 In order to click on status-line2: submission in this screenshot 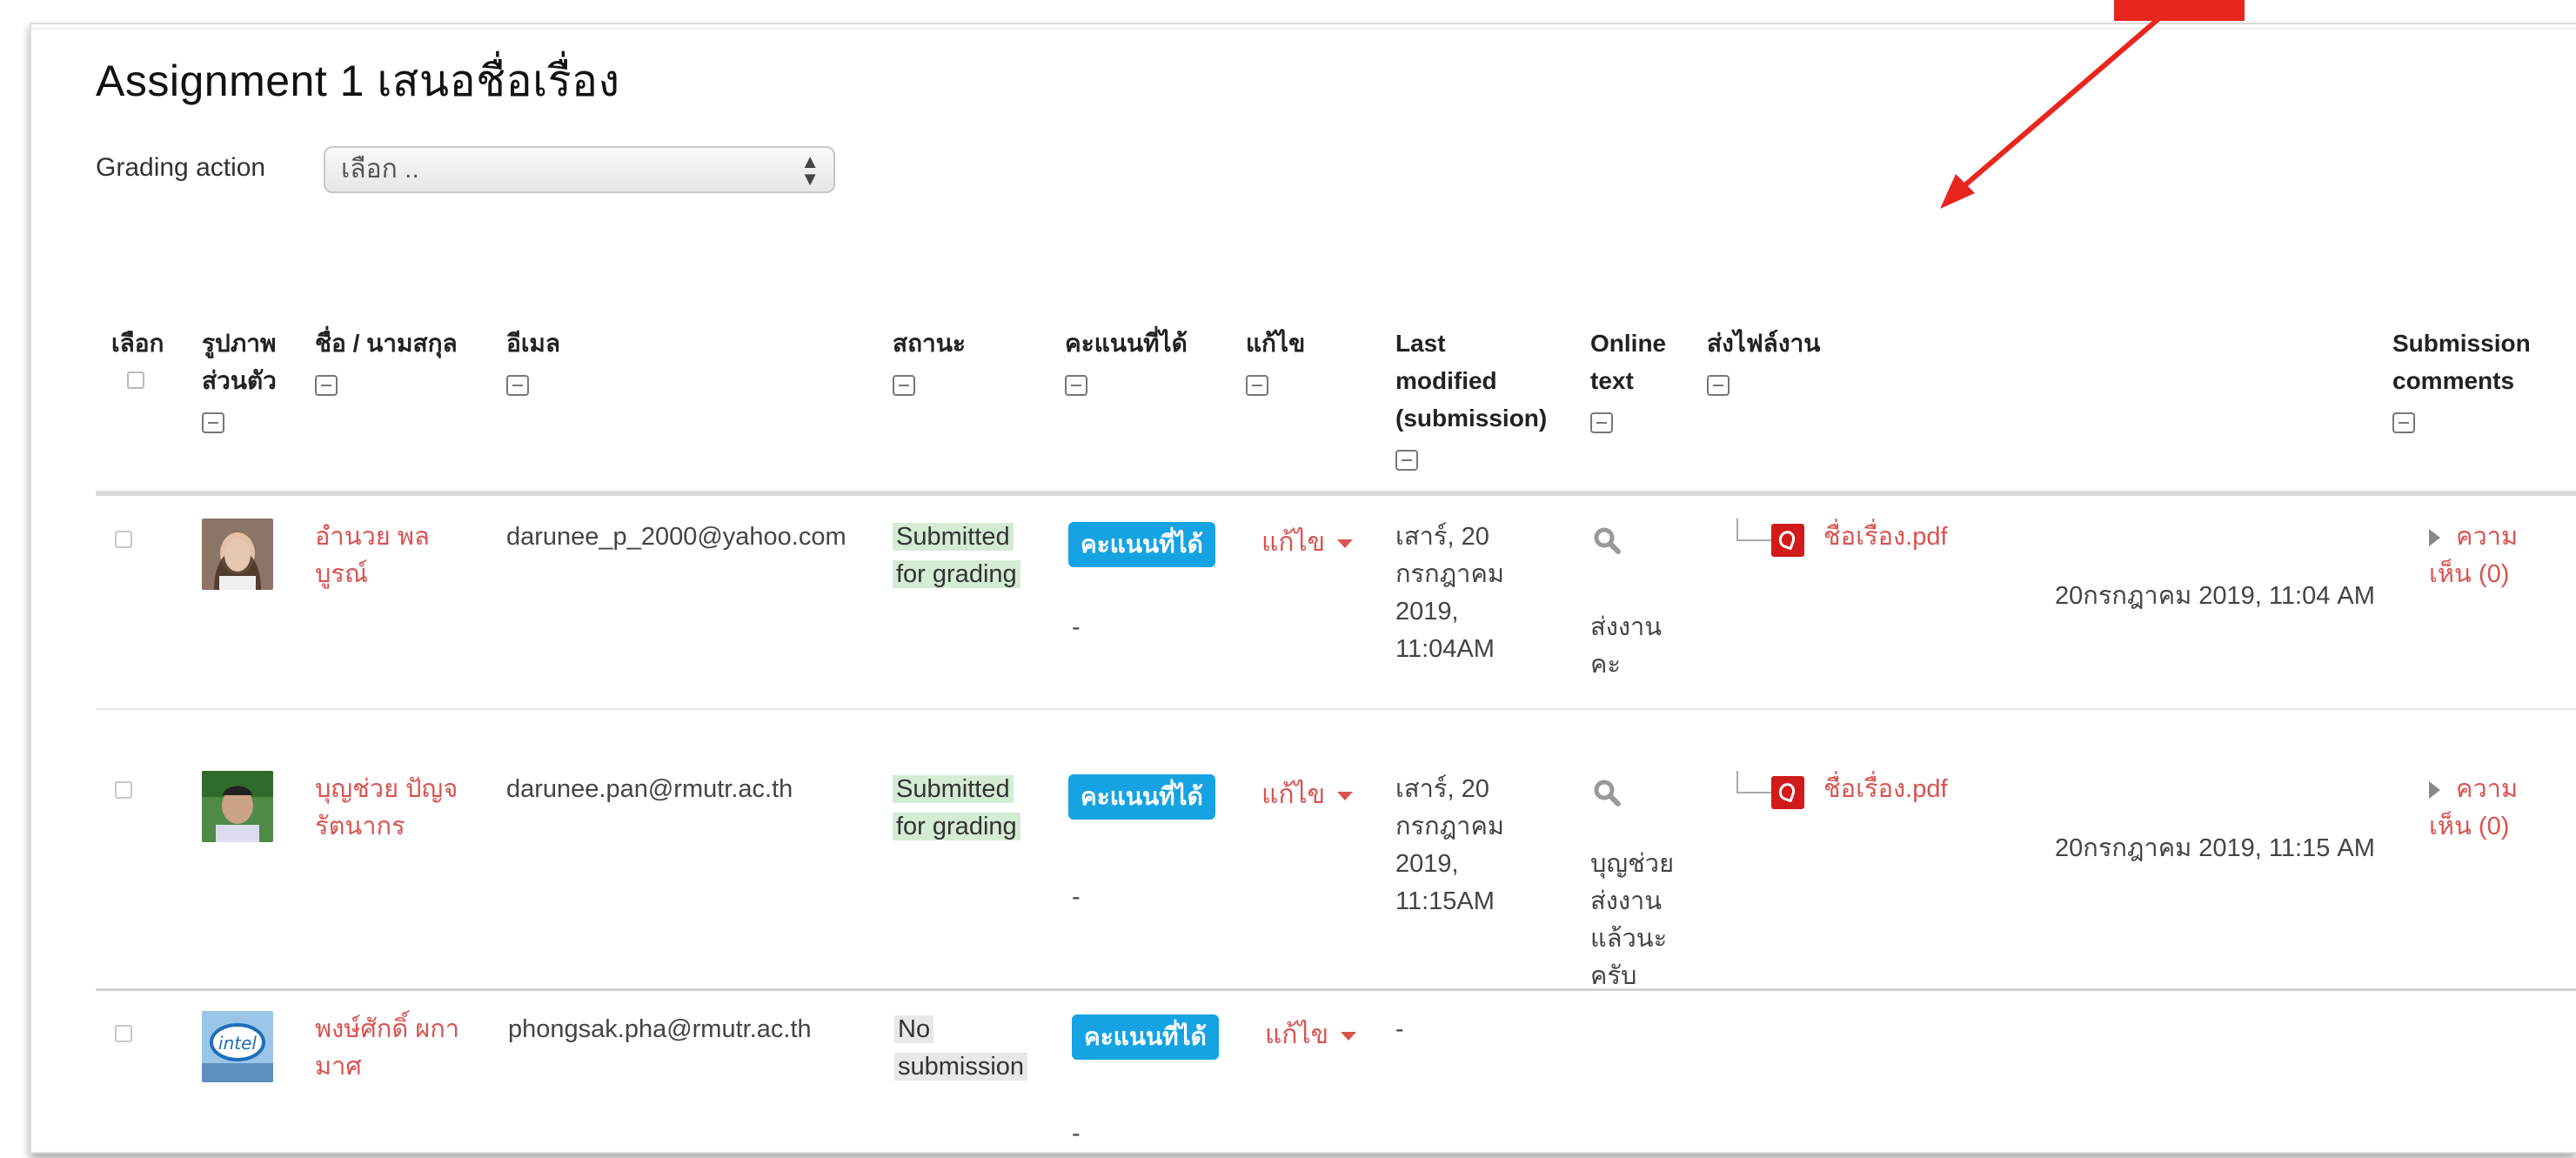, I will do `click(961, 1067)`.